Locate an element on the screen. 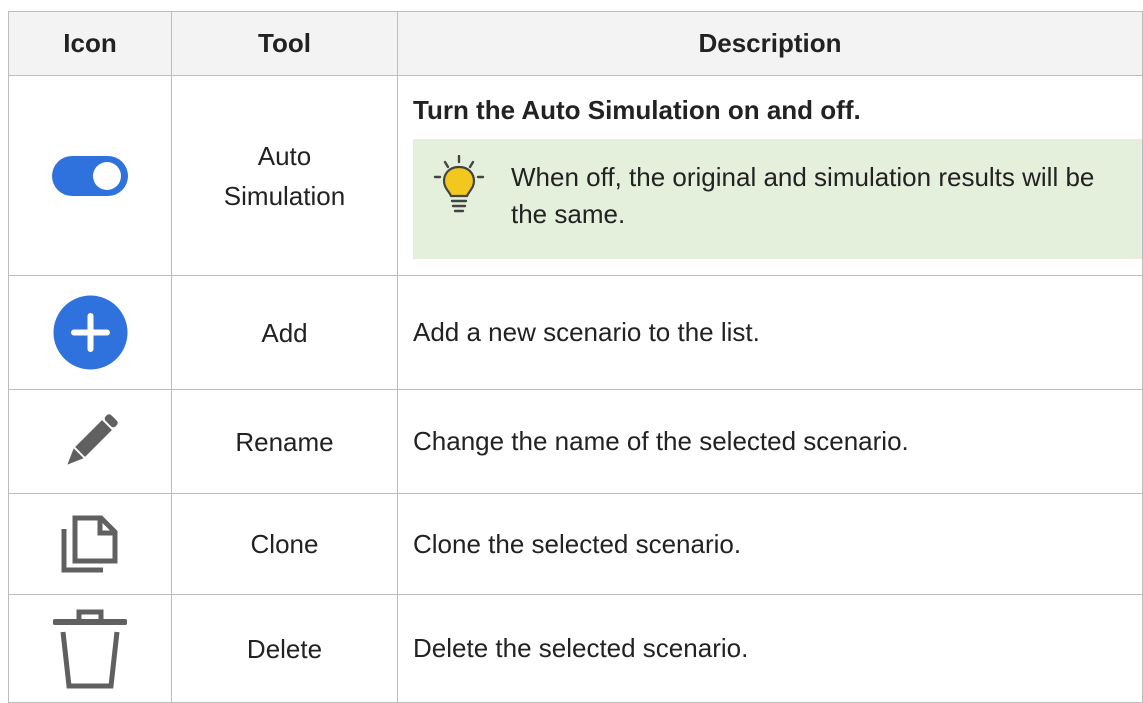 Image resolution: width=1143 pixels, height=703 pixels. table-header-row: Icon Tool Description is located at coordinates (575, 43).